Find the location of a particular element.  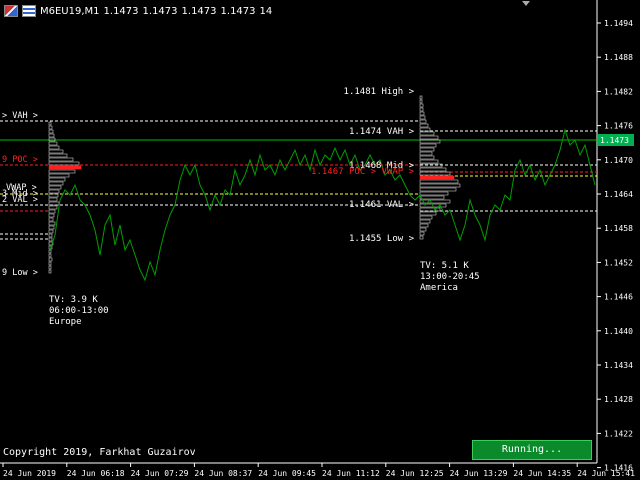

right-volume-profile is located at coordinates (440, 167).